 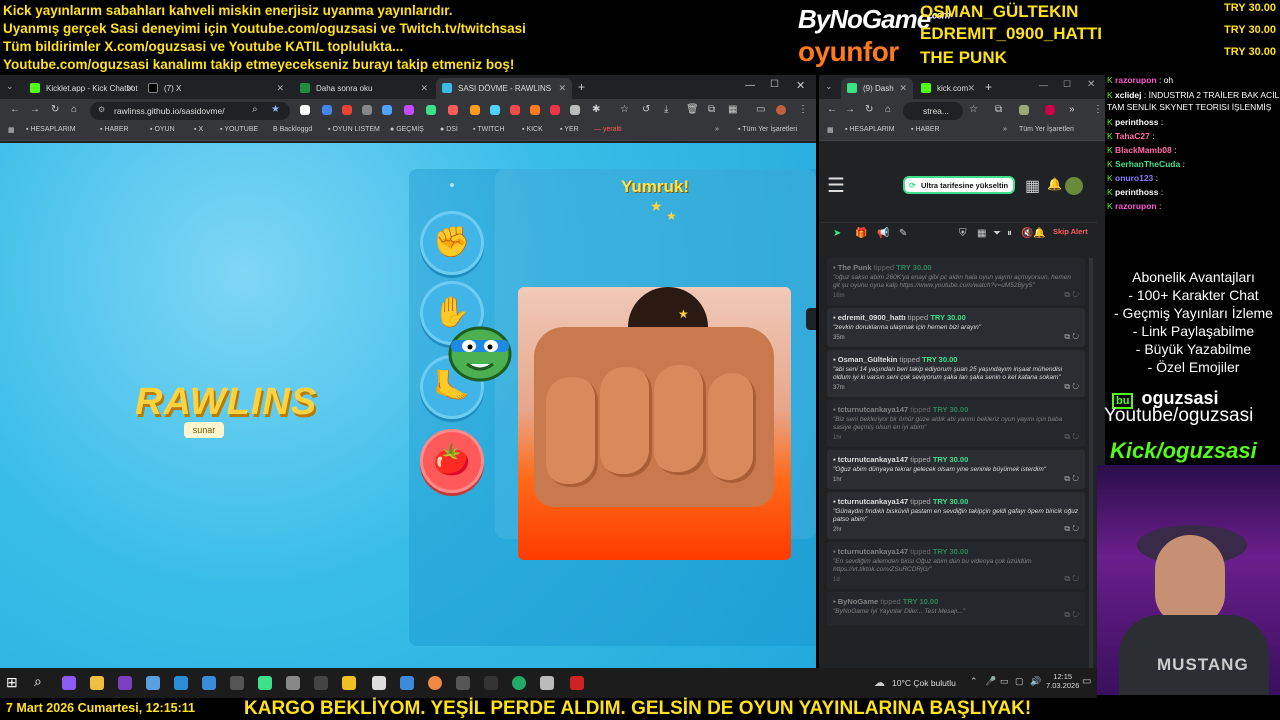 What do you see at coordinates (924, 683) in the screenshot?
I see `weather-text: 10°C Çok bulutlu` at bounding box center [924, 683].